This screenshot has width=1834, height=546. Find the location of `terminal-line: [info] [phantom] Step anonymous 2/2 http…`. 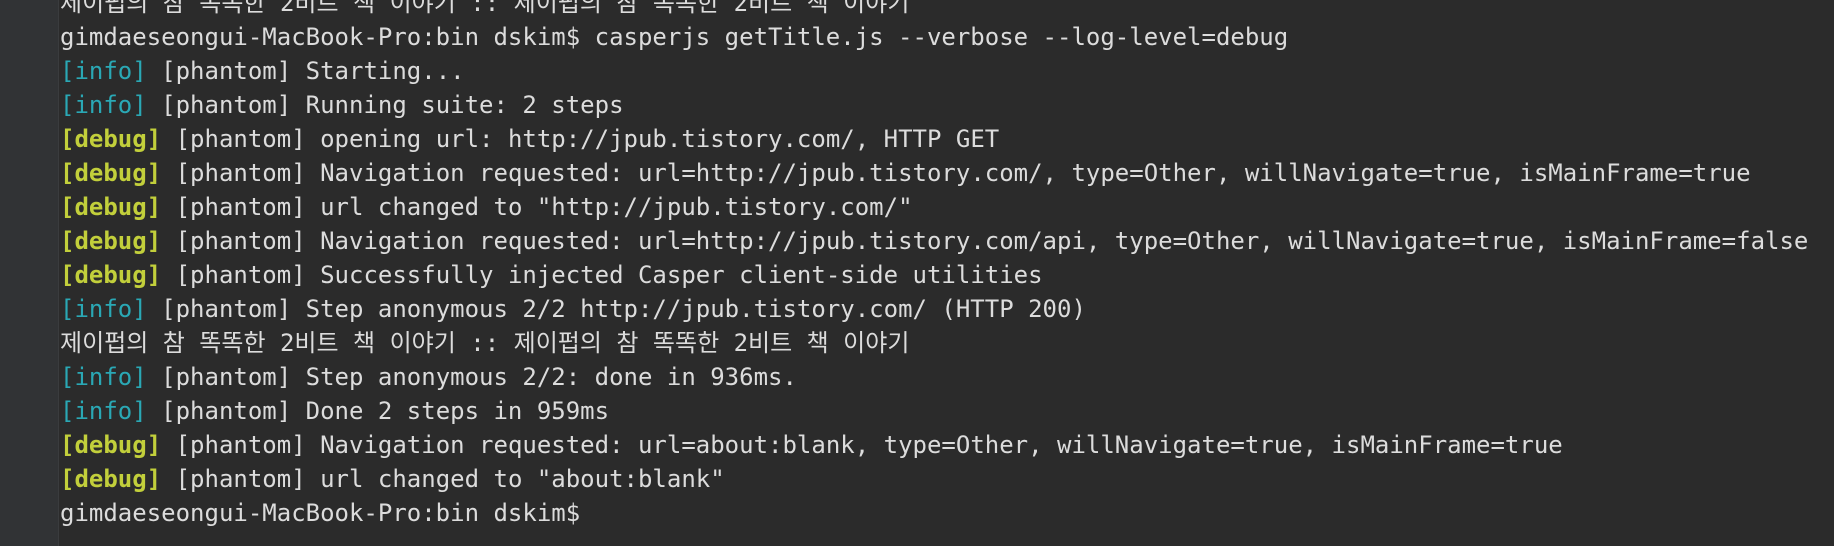

terminal-line: [info] [phantom] Step anonymous 2/2 http… is located at coordinates (947, 309).